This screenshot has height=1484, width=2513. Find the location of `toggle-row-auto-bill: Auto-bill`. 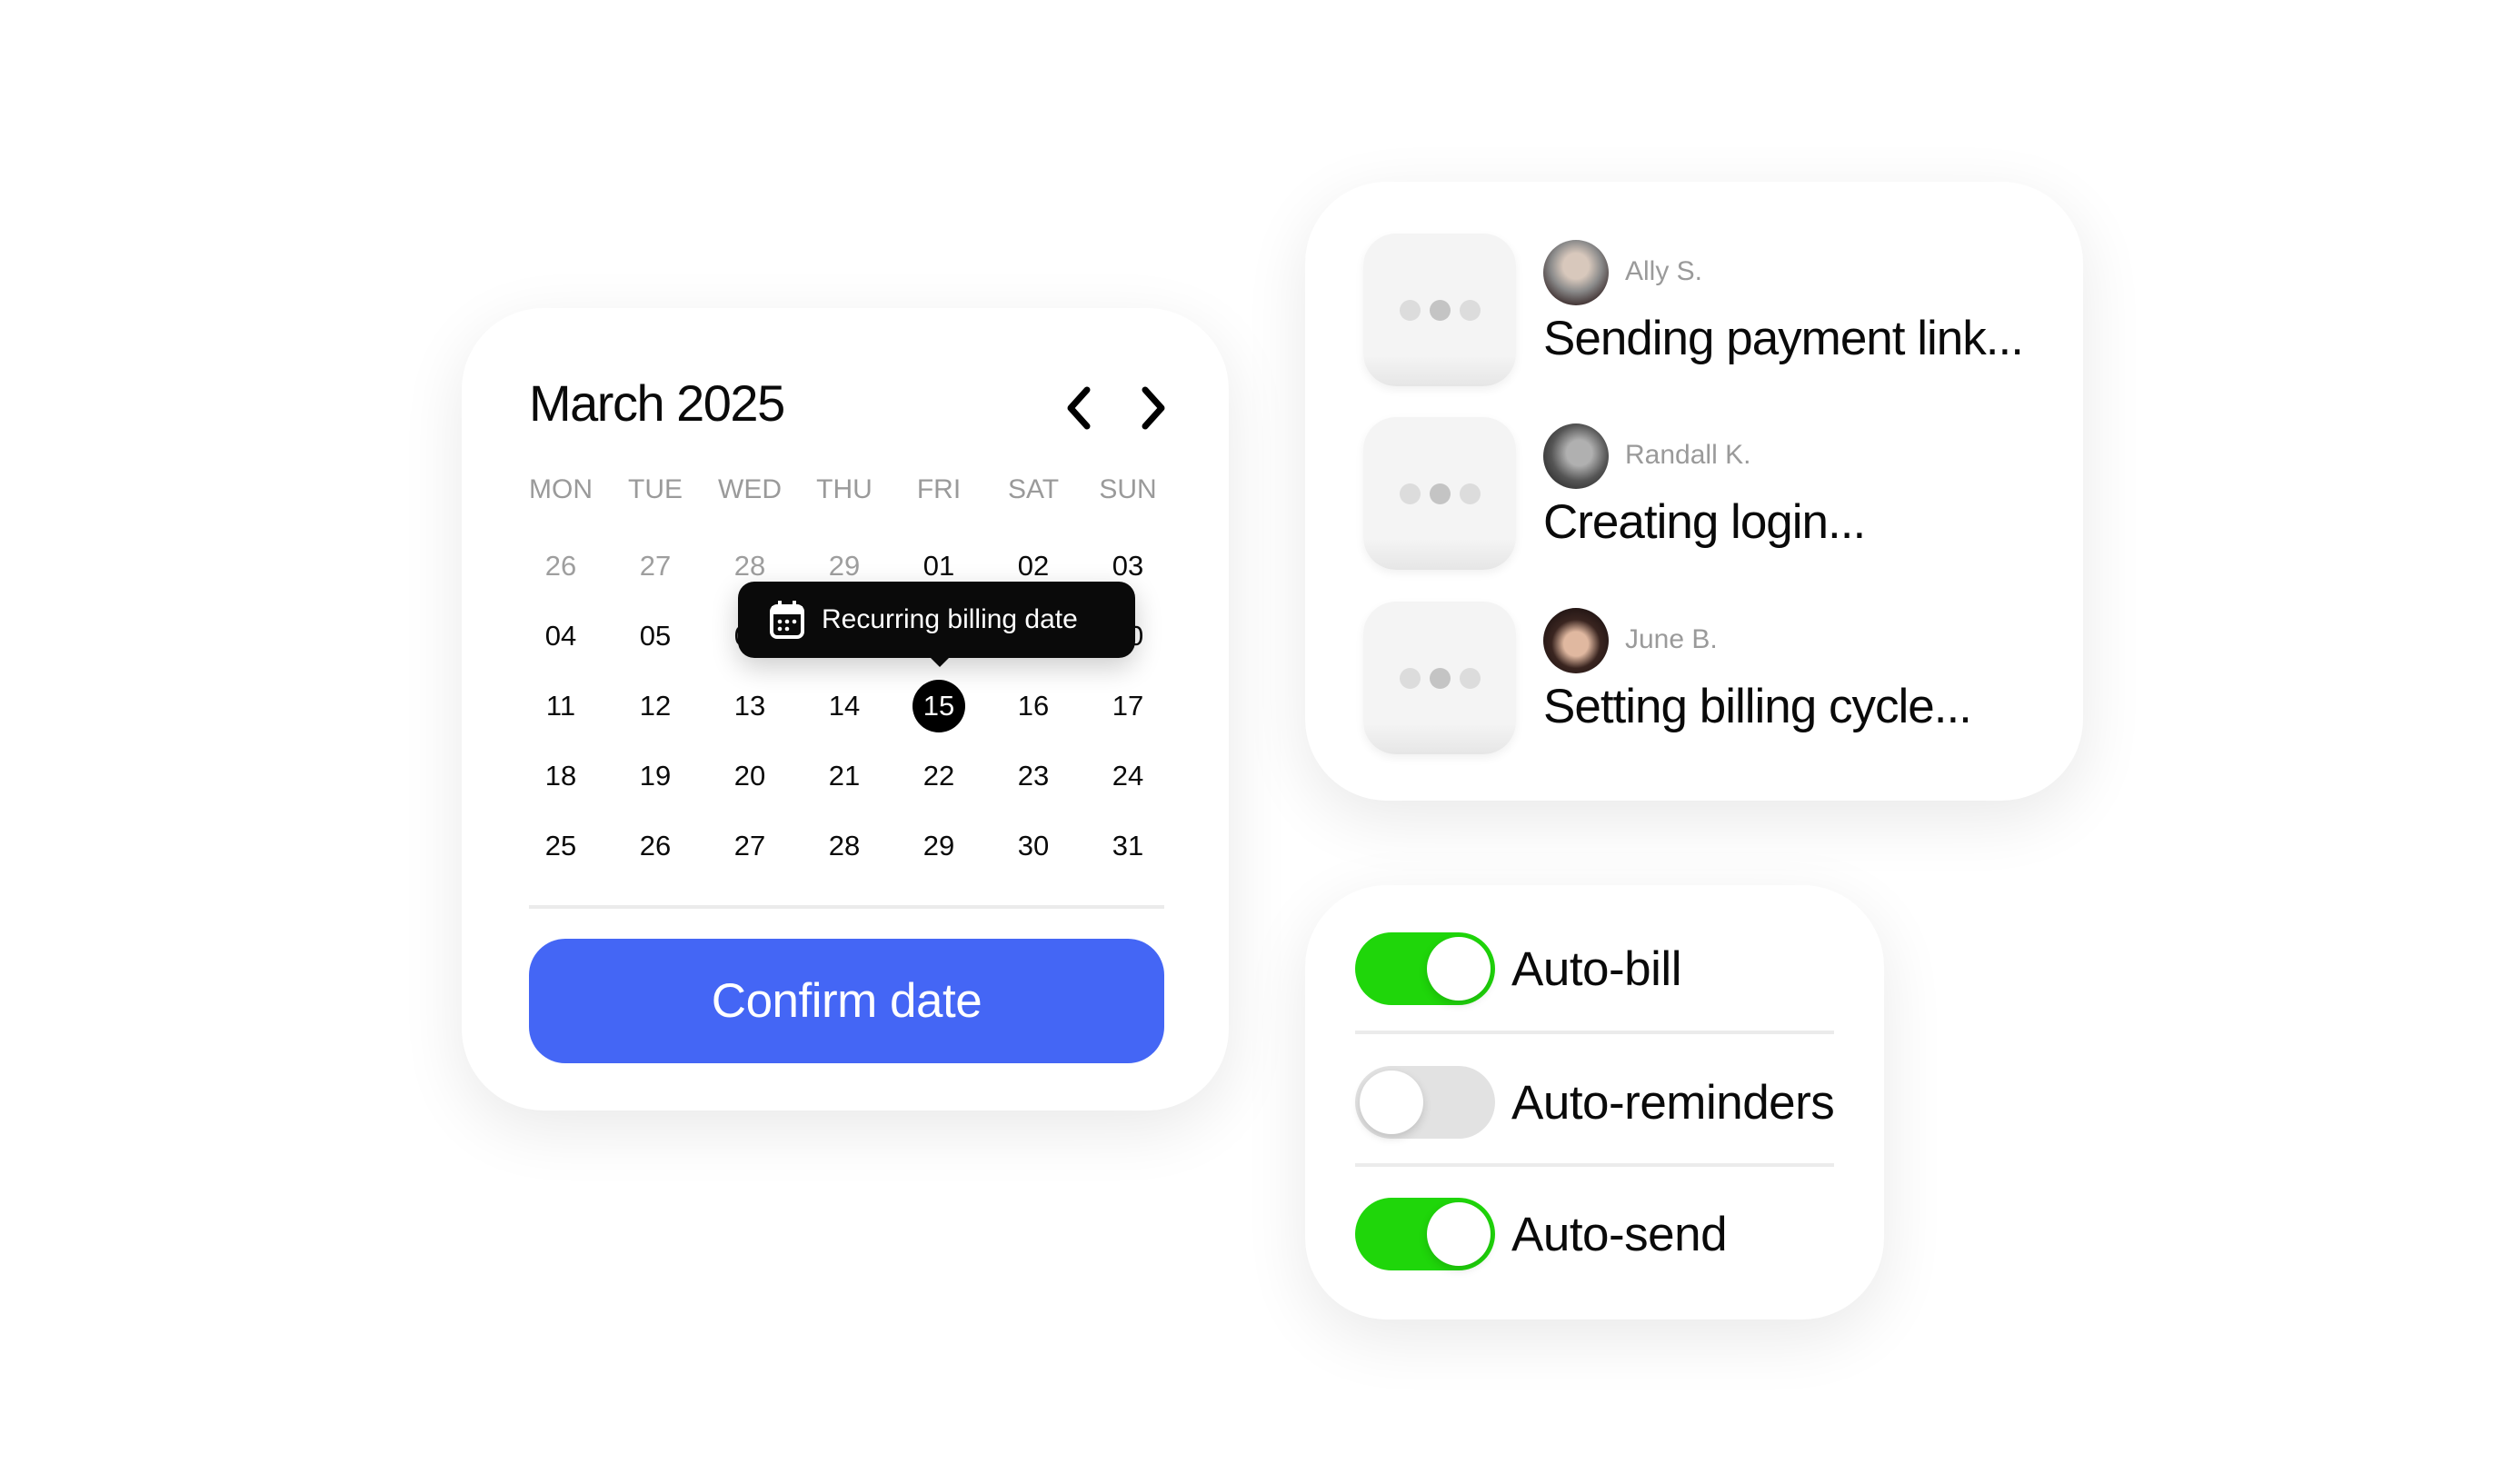

toggle-row-auto-bill: Auto-bill is located at coordinates (1594, 968).